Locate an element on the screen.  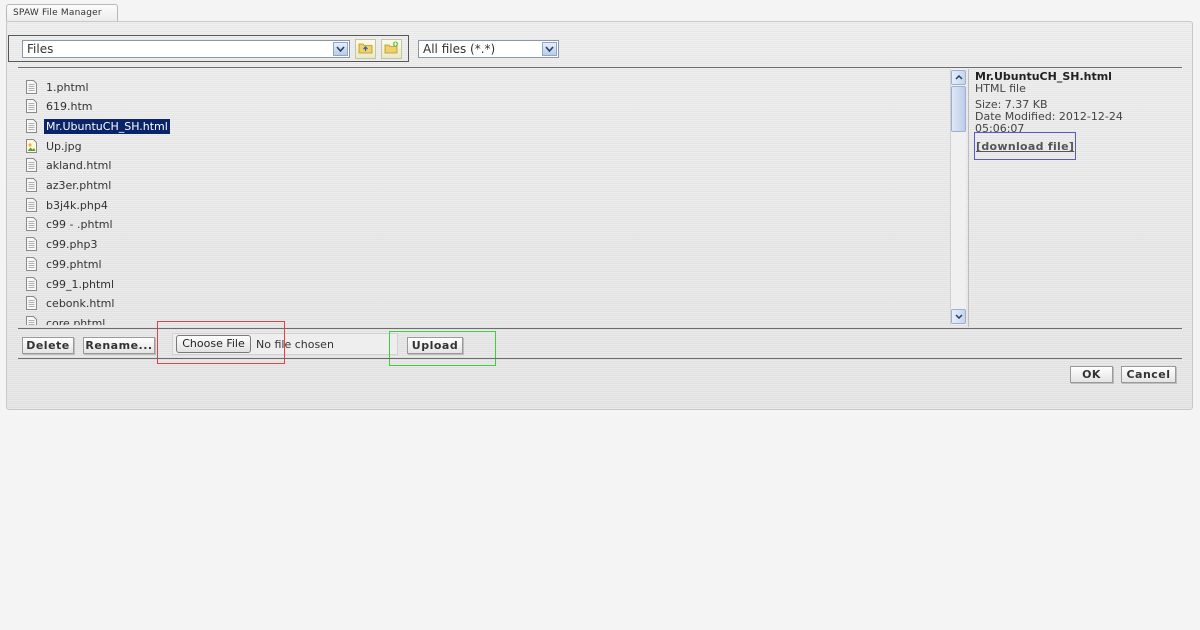
directory-select: Files is located at coordinates (186, 49).